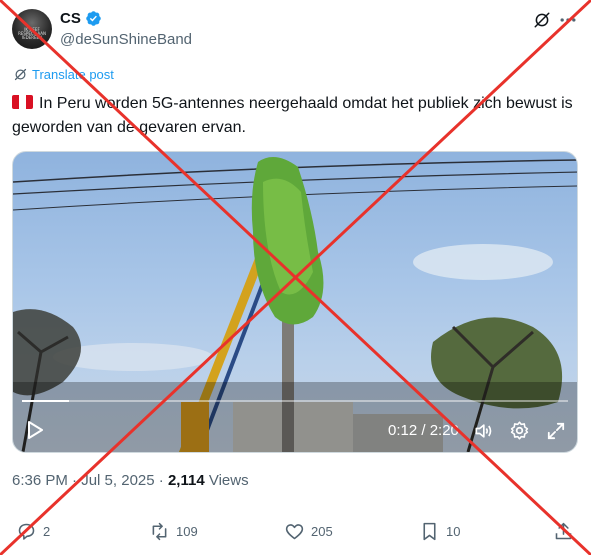 The width and height of the screenshot is (591, 555). I want to click on video-timecode: 0:12 / 2:20, so click(423, 430).